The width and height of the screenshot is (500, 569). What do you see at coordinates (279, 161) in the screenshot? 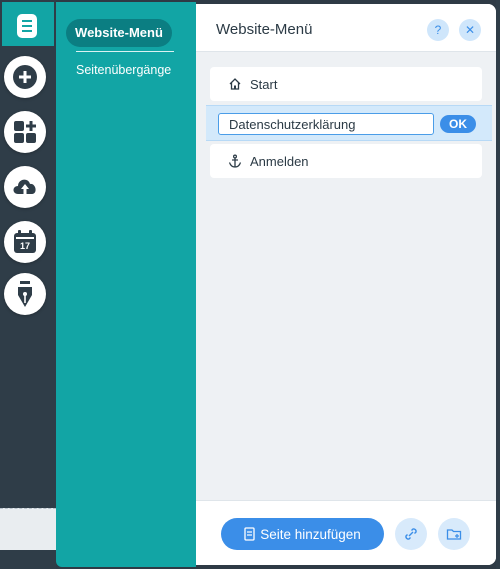
I see `page-label: Anmelden` at bounding box center [279, 161].